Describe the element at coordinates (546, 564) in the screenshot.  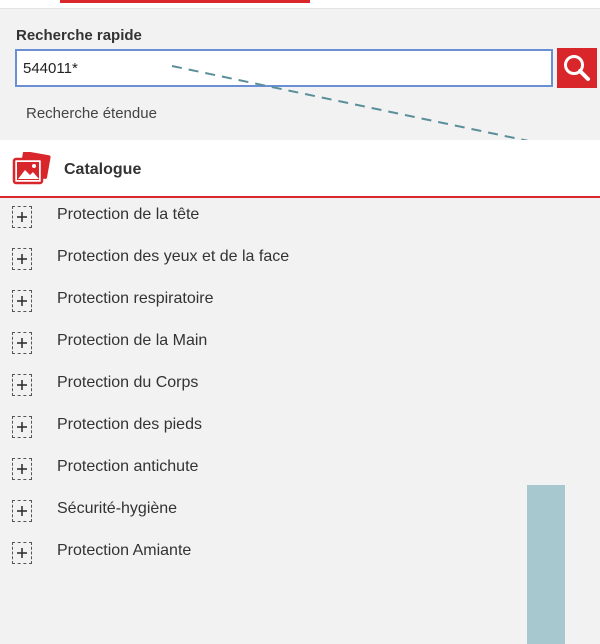
I see `highlight-block` at that location.